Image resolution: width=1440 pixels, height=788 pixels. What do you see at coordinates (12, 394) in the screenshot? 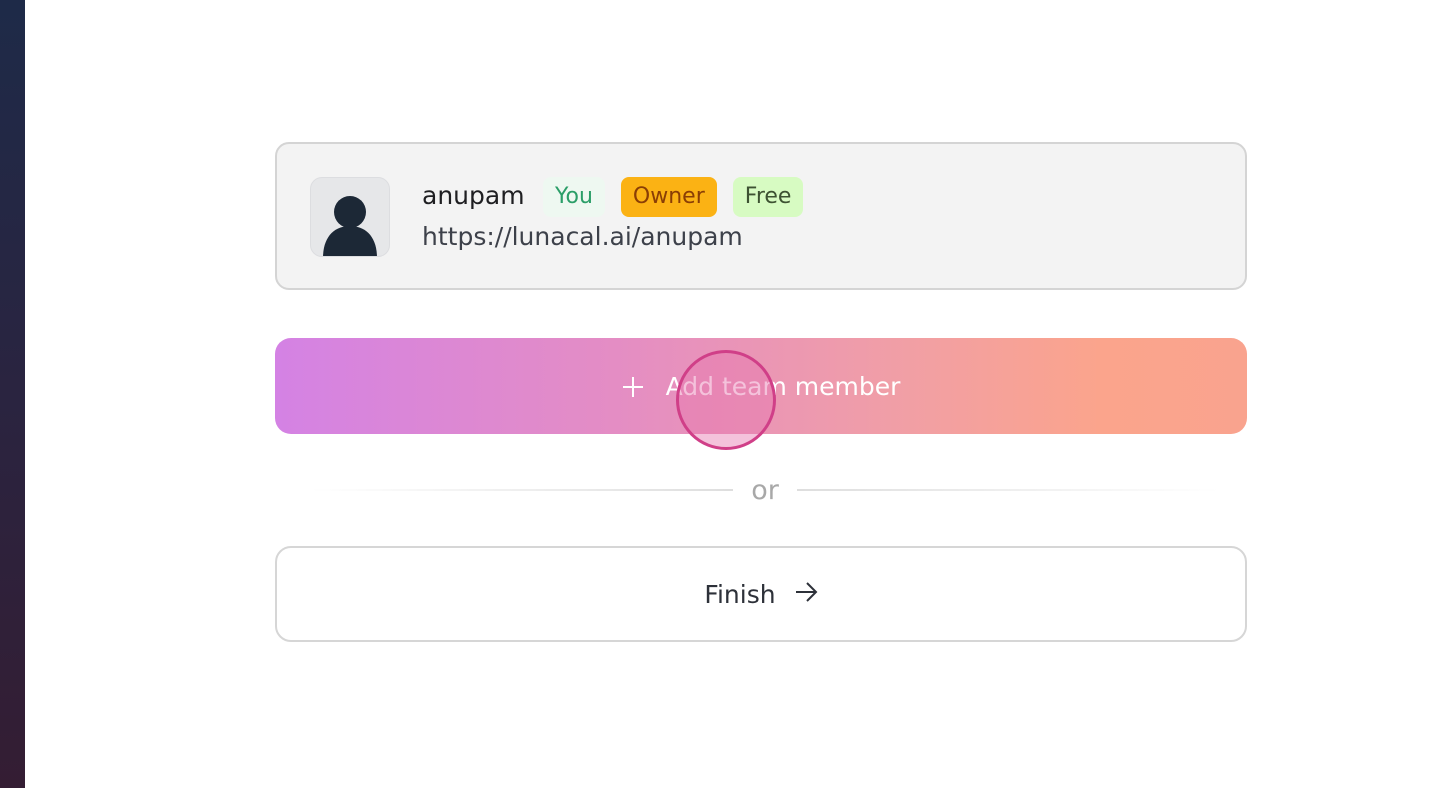
I see `left-edge-panel` at bounding box center [12, 394].